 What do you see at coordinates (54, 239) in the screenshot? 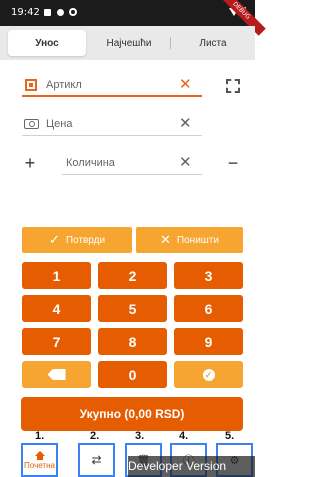
I see `check-icon: ✓` at bounding box center [54, 239].